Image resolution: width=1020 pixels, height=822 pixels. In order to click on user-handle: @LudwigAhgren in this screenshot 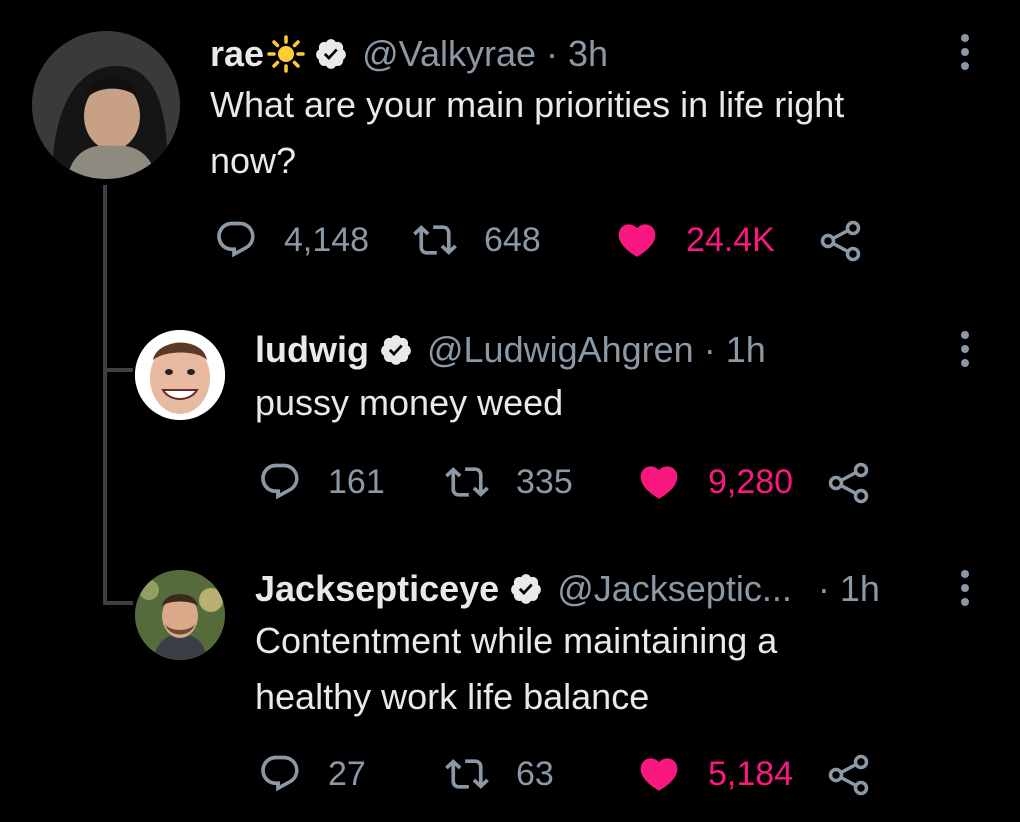, I will do `click(560, 350)`.